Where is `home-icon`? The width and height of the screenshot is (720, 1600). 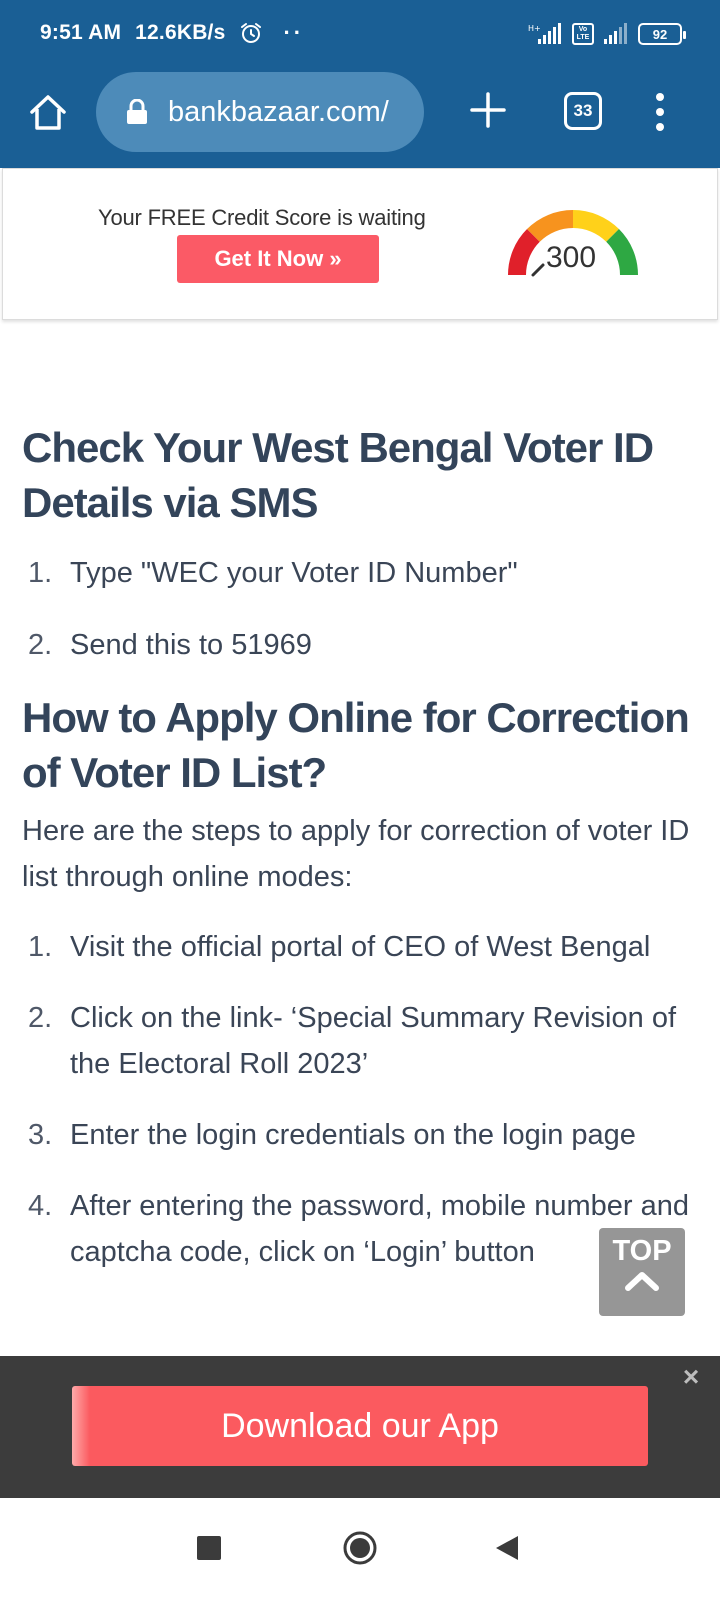 home-icon is located at coordinates (48, 112).